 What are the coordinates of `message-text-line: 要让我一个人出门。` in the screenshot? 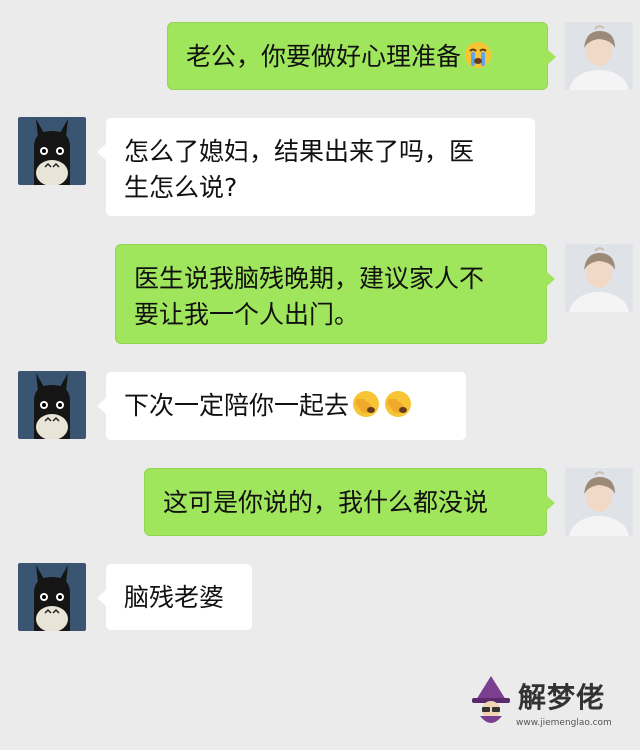 It's located at (247, 314).